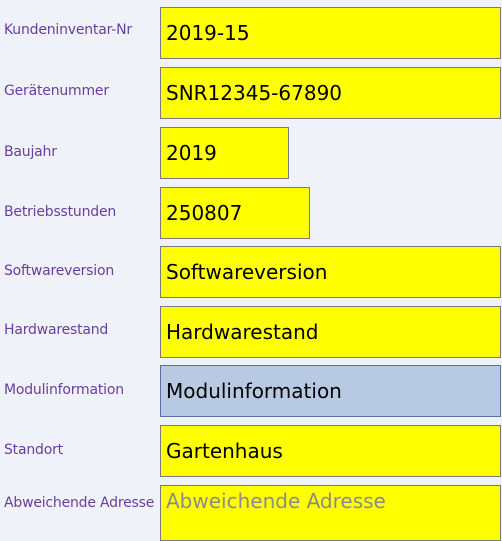  I want to click on label-geraetenummer: Gerätenummer, so click(56, 91).